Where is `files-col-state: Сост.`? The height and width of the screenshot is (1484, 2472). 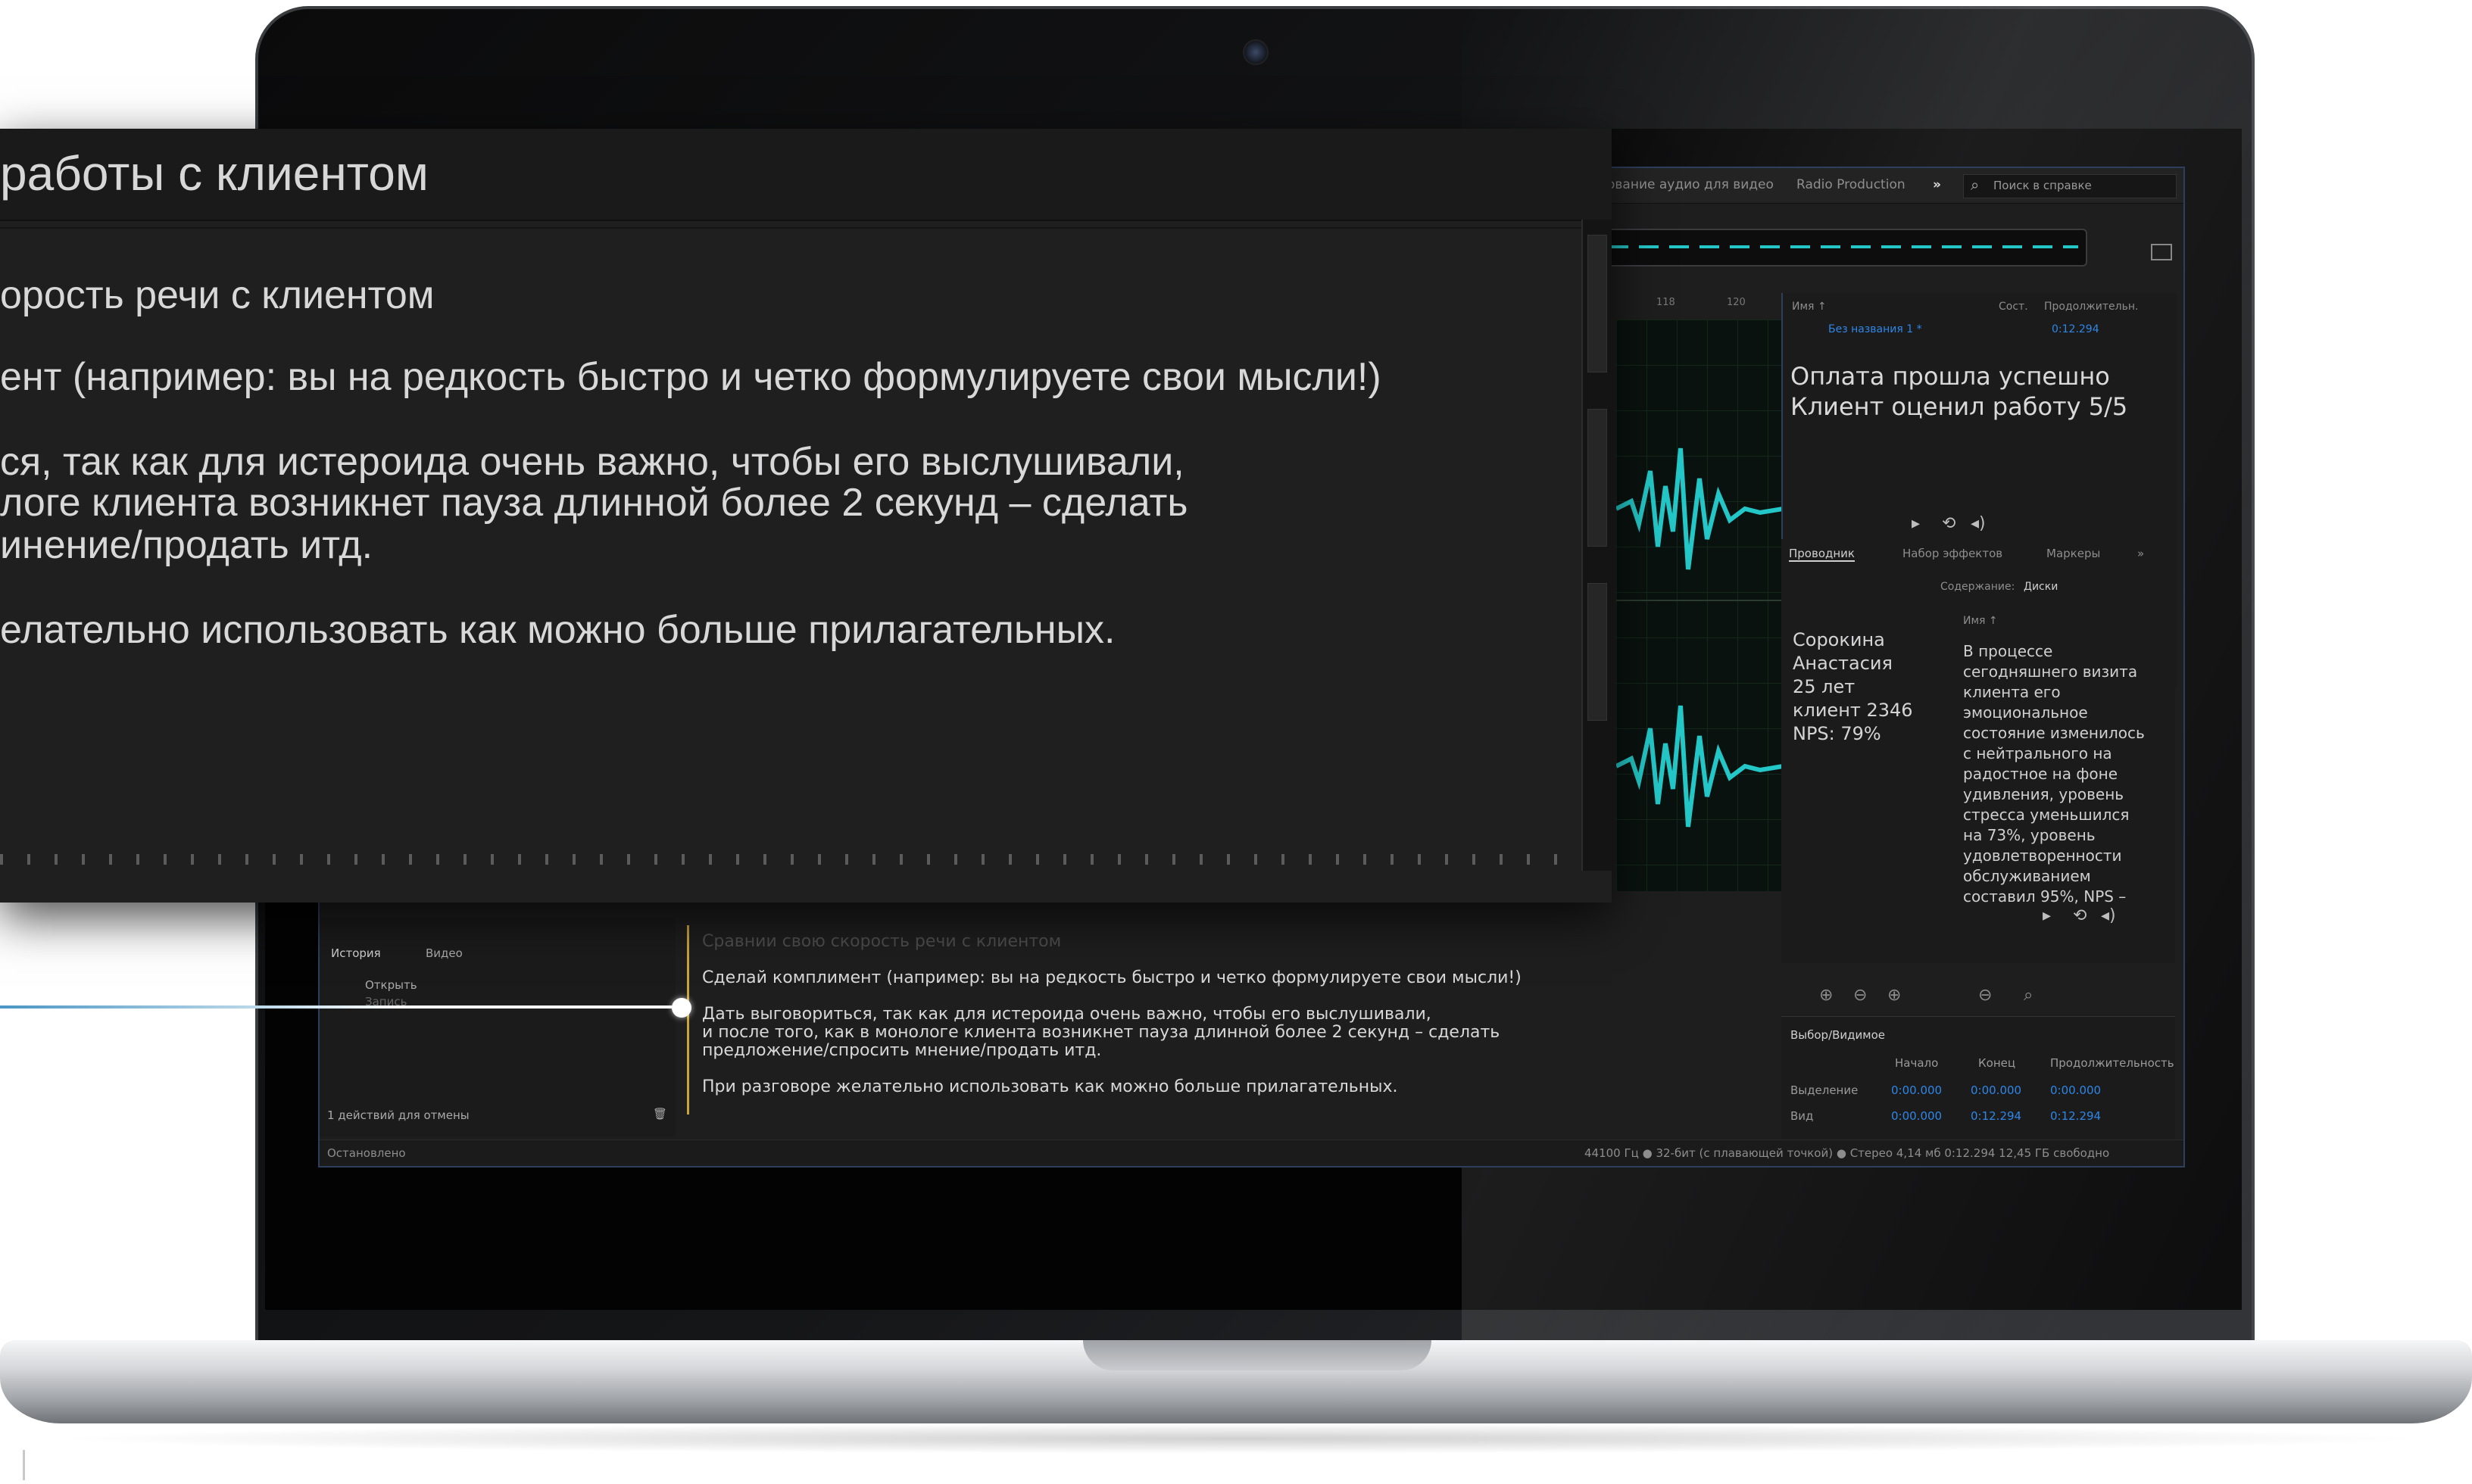
files-col-state: Сост. is located at coordinates (2014, 307).